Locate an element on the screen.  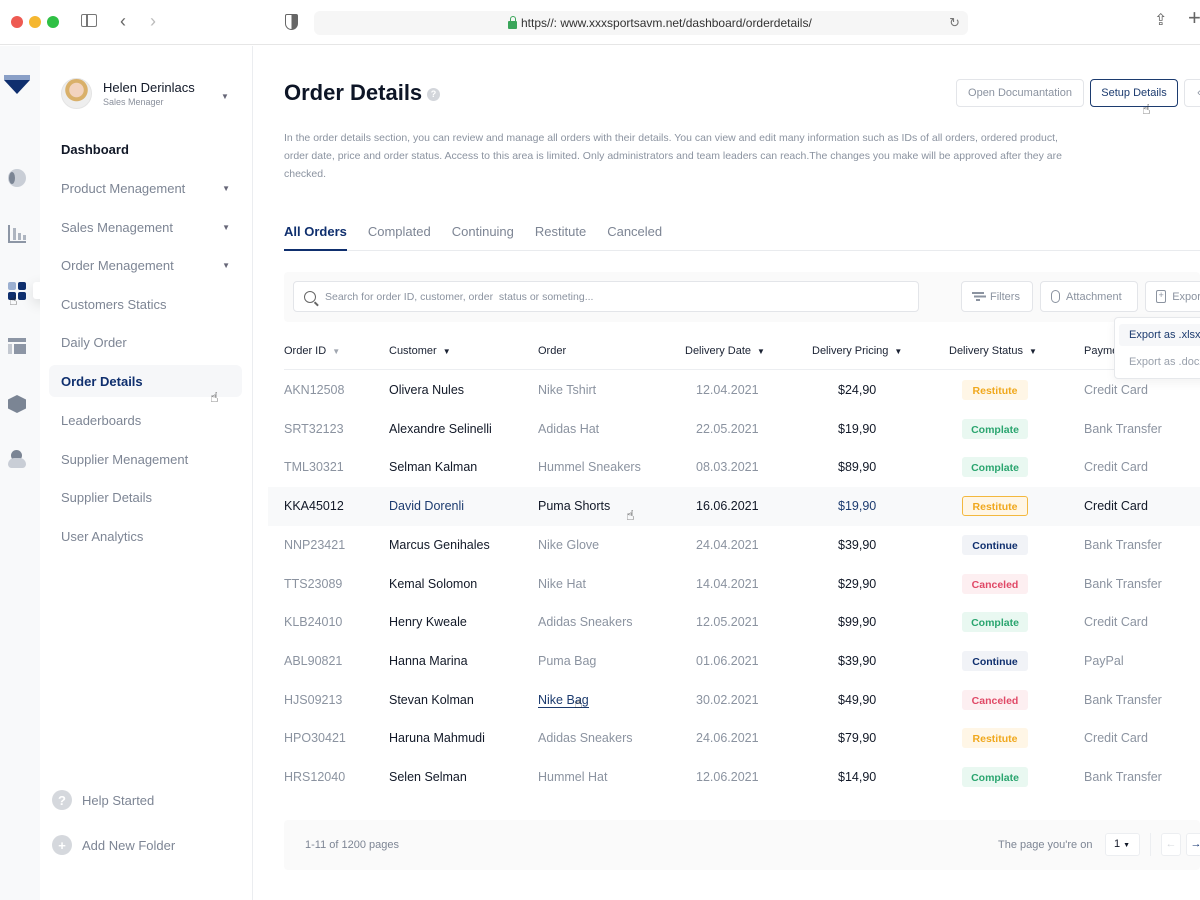
column-customer: Customer ▼ is located at coordinates (420, 351).